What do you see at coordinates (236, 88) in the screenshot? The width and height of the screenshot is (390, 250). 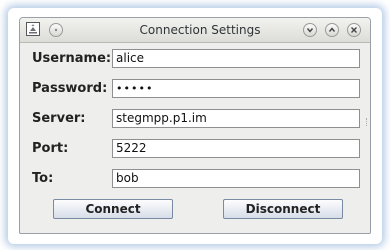 I see `password-field: •••••` at bounding box center [236, 88].